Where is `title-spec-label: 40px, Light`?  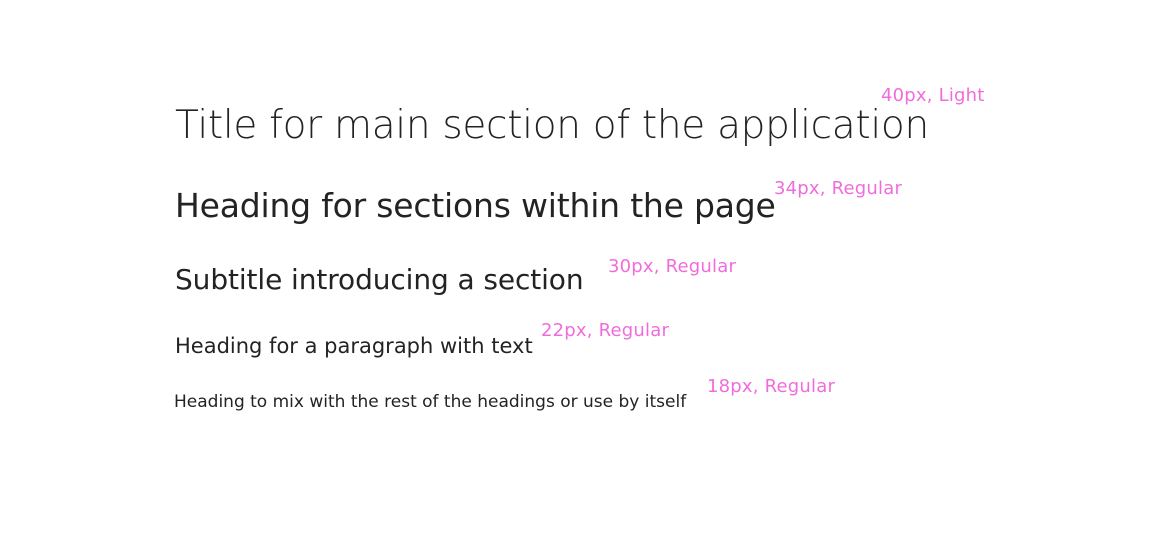 title-spec-label: 40px, Light is located at coordinates (933, 95).